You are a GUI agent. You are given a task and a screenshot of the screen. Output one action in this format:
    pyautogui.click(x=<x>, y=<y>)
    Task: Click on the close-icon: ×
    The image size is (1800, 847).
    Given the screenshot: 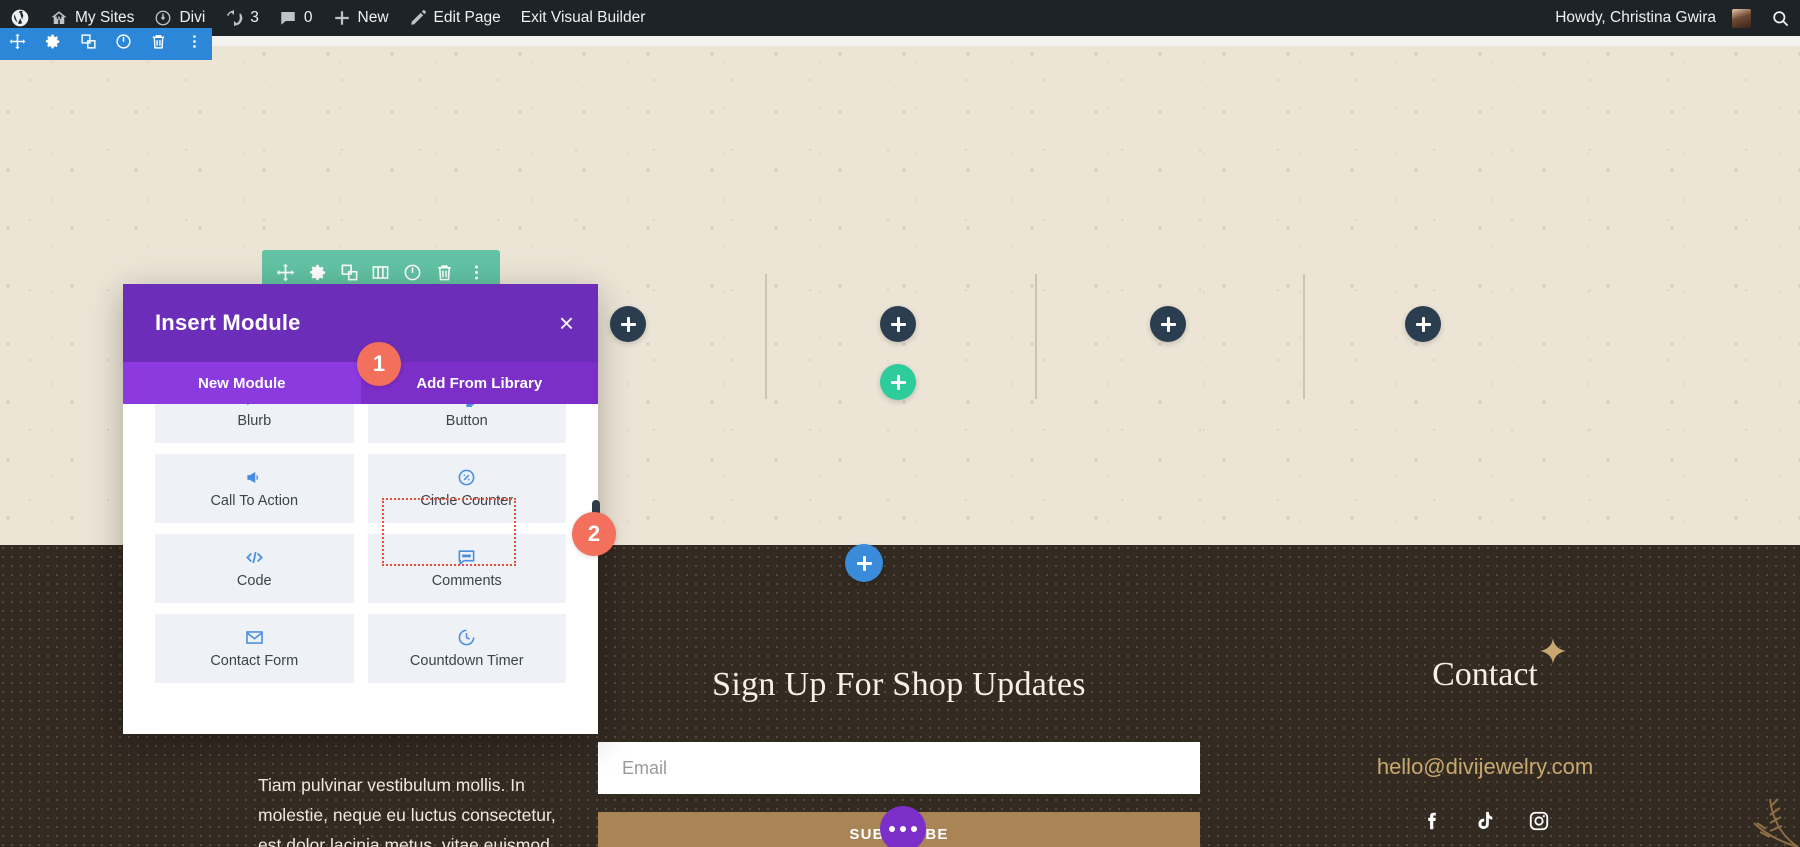 What is the action you would take?
    pyautogui.click(x=566, y=323)
    